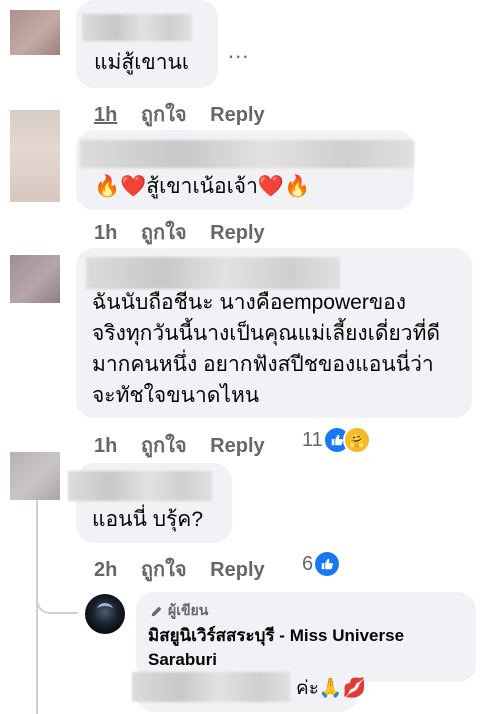  Describe the element at coordinates (105, 570) in the screenshot. I see `comment-time: 2h` at that location.